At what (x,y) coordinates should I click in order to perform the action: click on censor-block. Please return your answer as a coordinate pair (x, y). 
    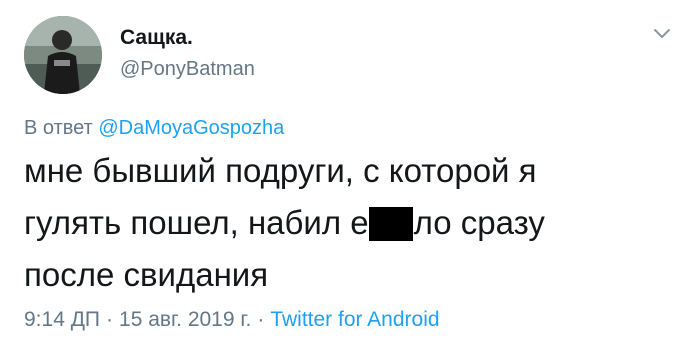
    Looking at the image, I should click on (390, 224).